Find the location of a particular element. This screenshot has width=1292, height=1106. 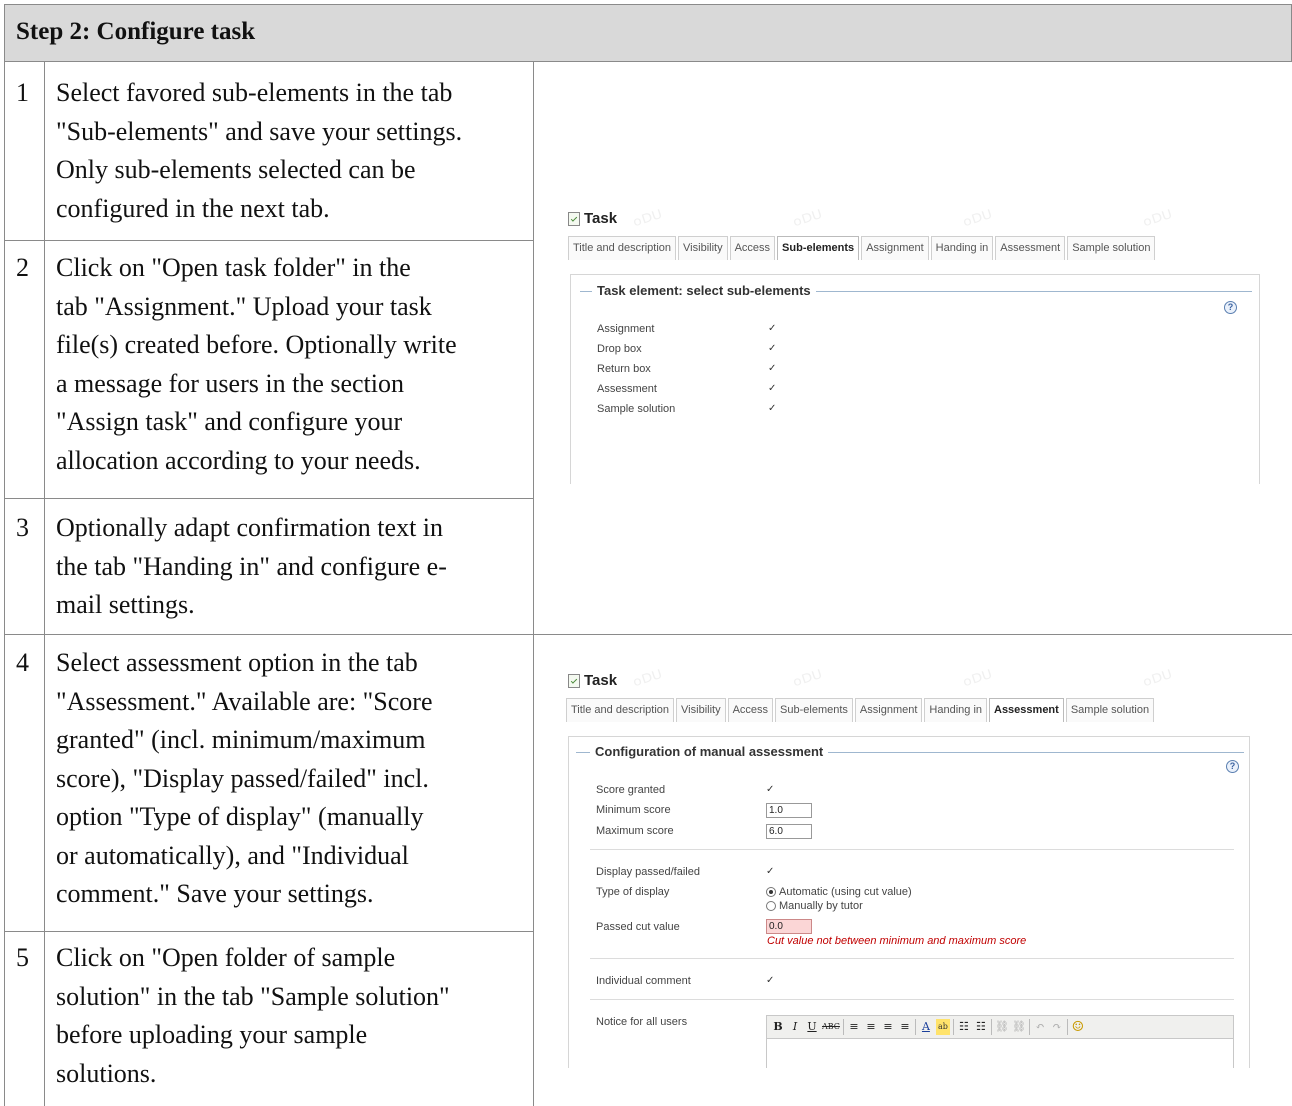

step-number: 4 is located at coordinates (22, 662).